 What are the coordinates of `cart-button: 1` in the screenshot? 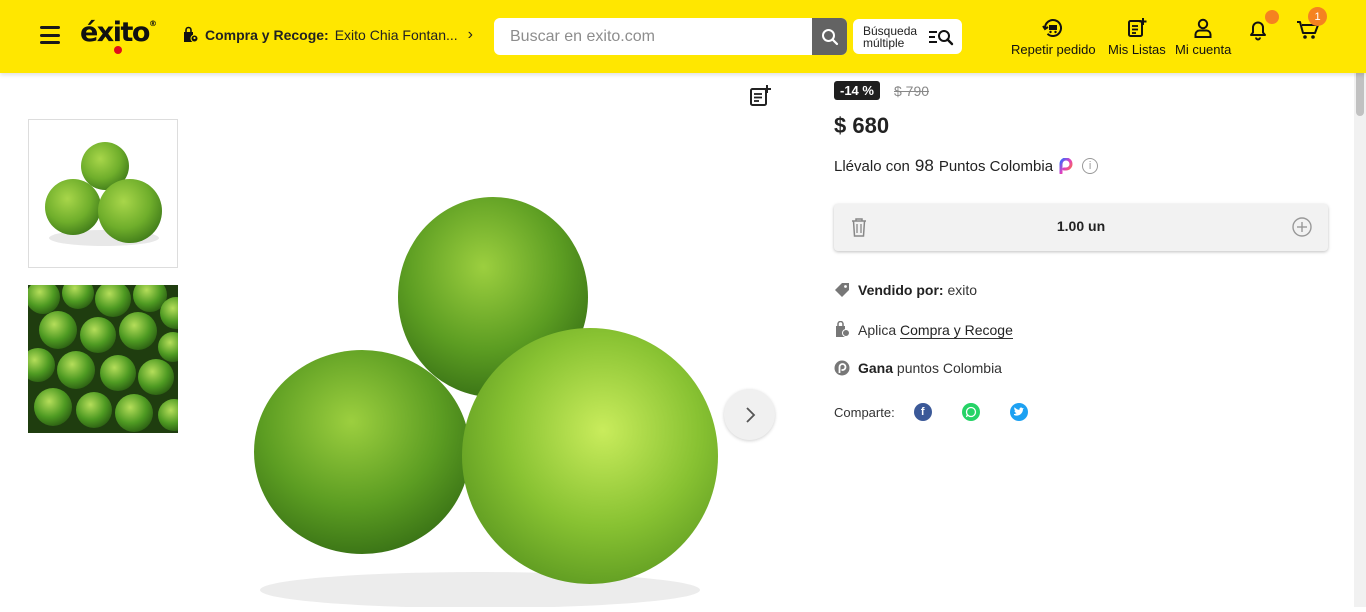 It's located at (1311, 26).